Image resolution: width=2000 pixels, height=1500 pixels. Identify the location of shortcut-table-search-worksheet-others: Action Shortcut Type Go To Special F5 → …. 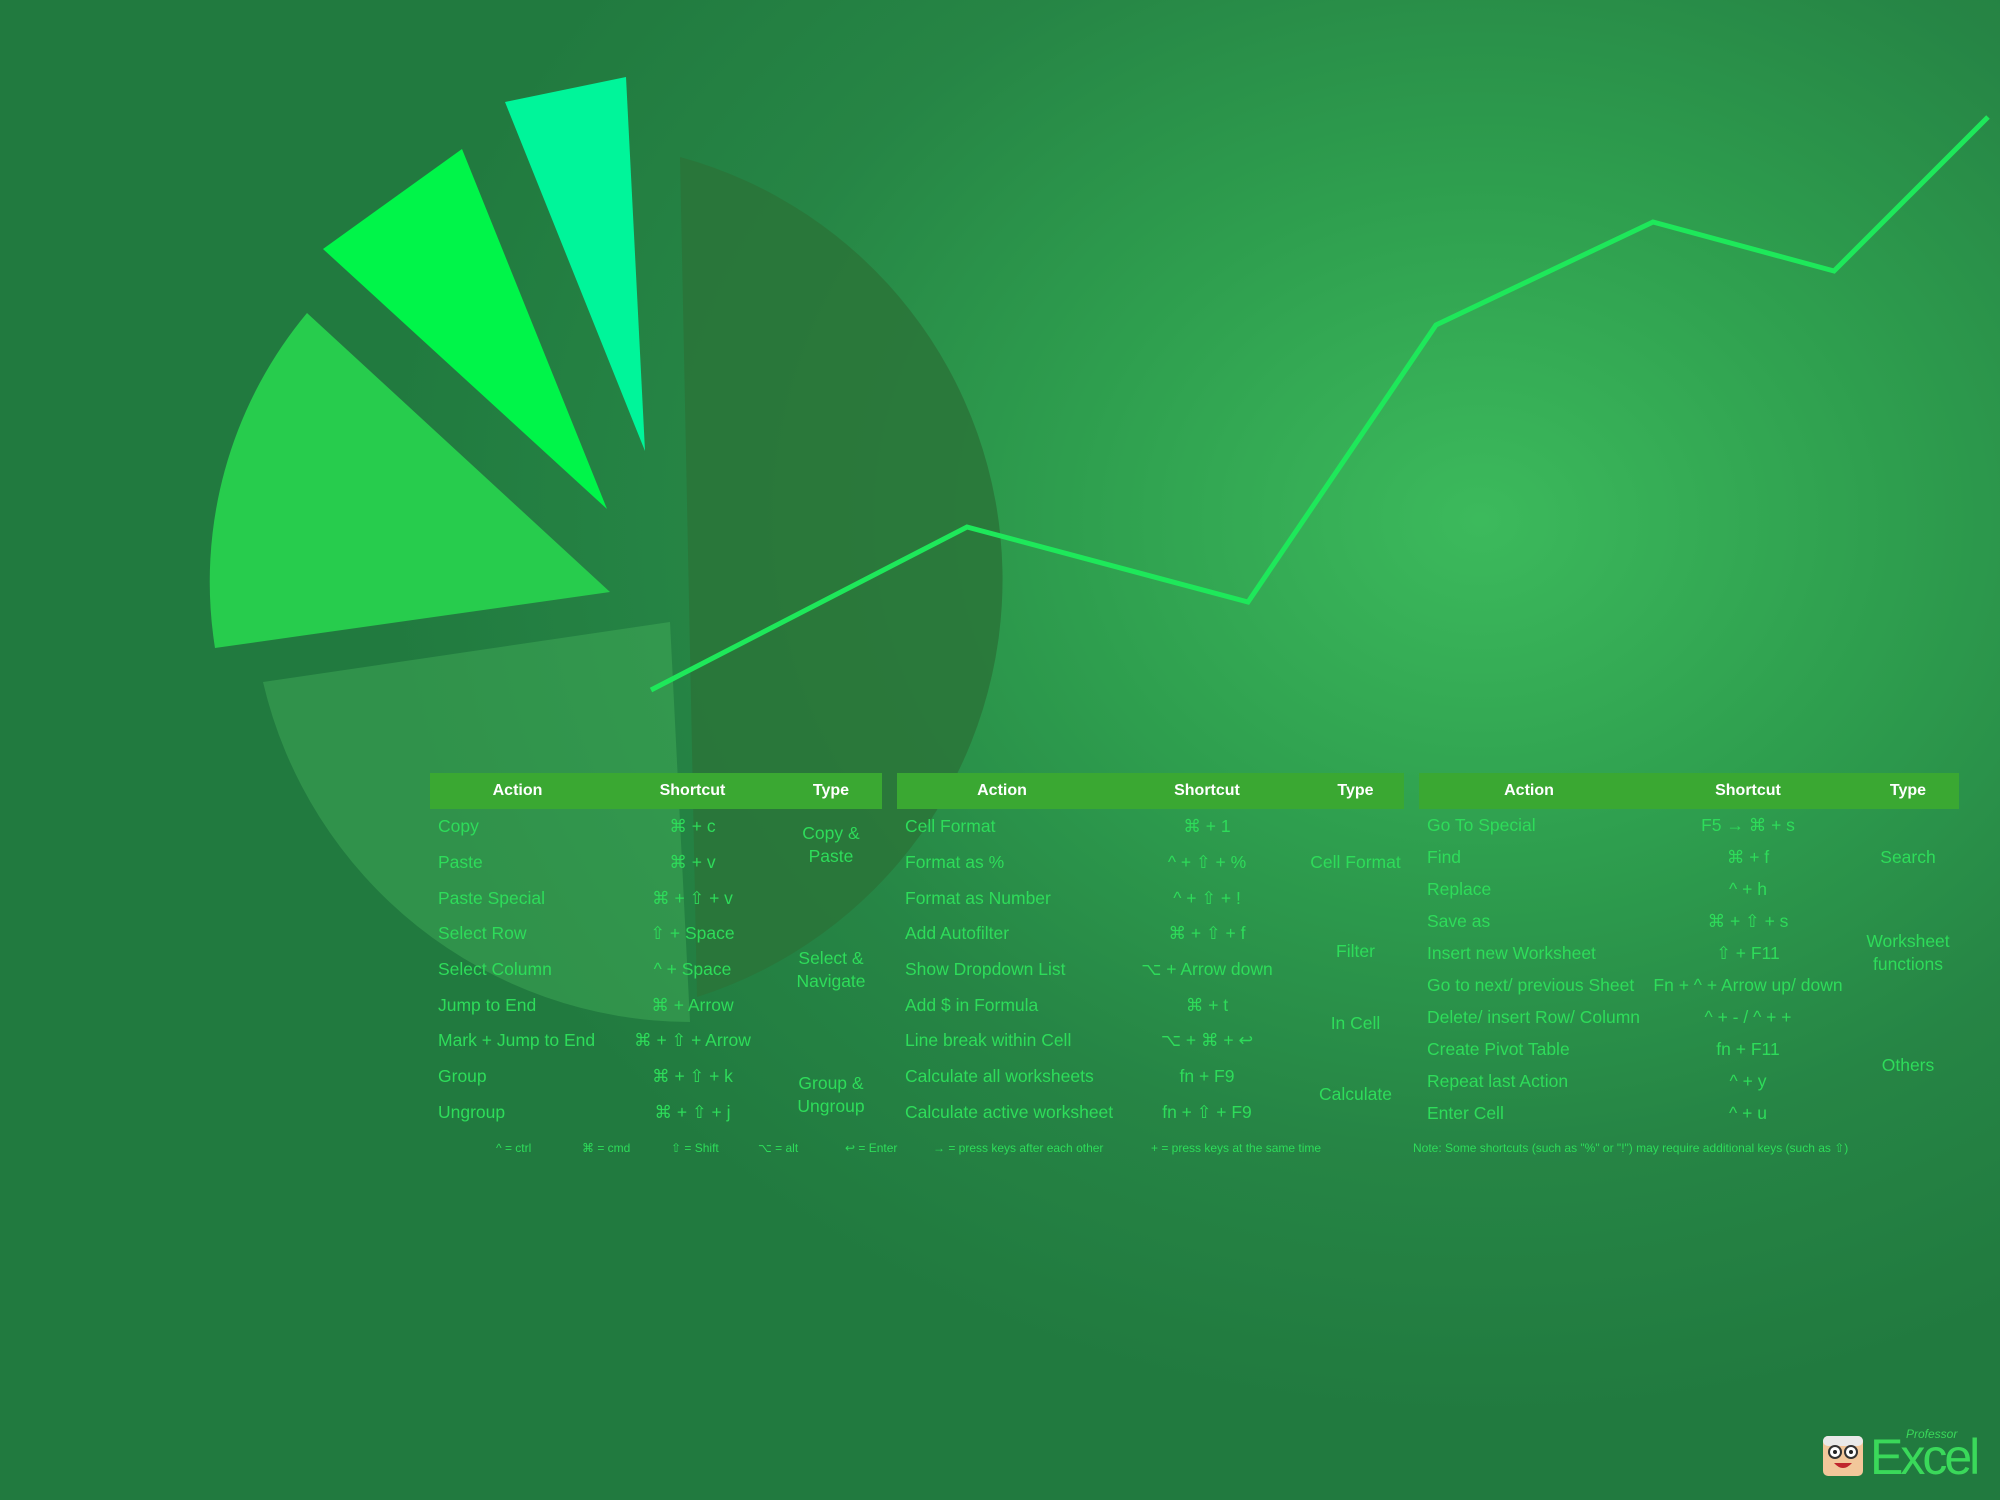
(1689, 951).